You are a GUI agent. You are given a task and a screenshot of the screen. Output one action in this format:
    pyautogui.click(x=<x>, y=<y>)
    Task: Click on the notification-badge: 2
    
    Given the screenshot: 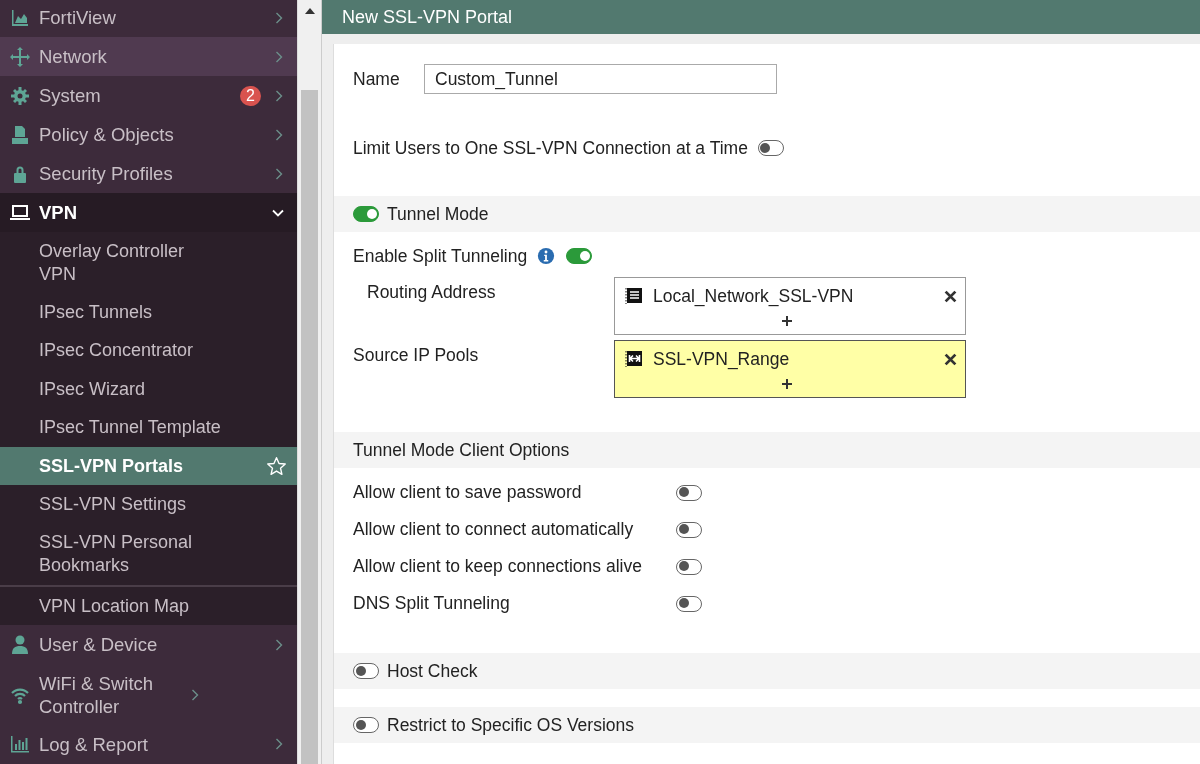 What is the action you would take?
    pyautogui.click(x=250, y=95)
    